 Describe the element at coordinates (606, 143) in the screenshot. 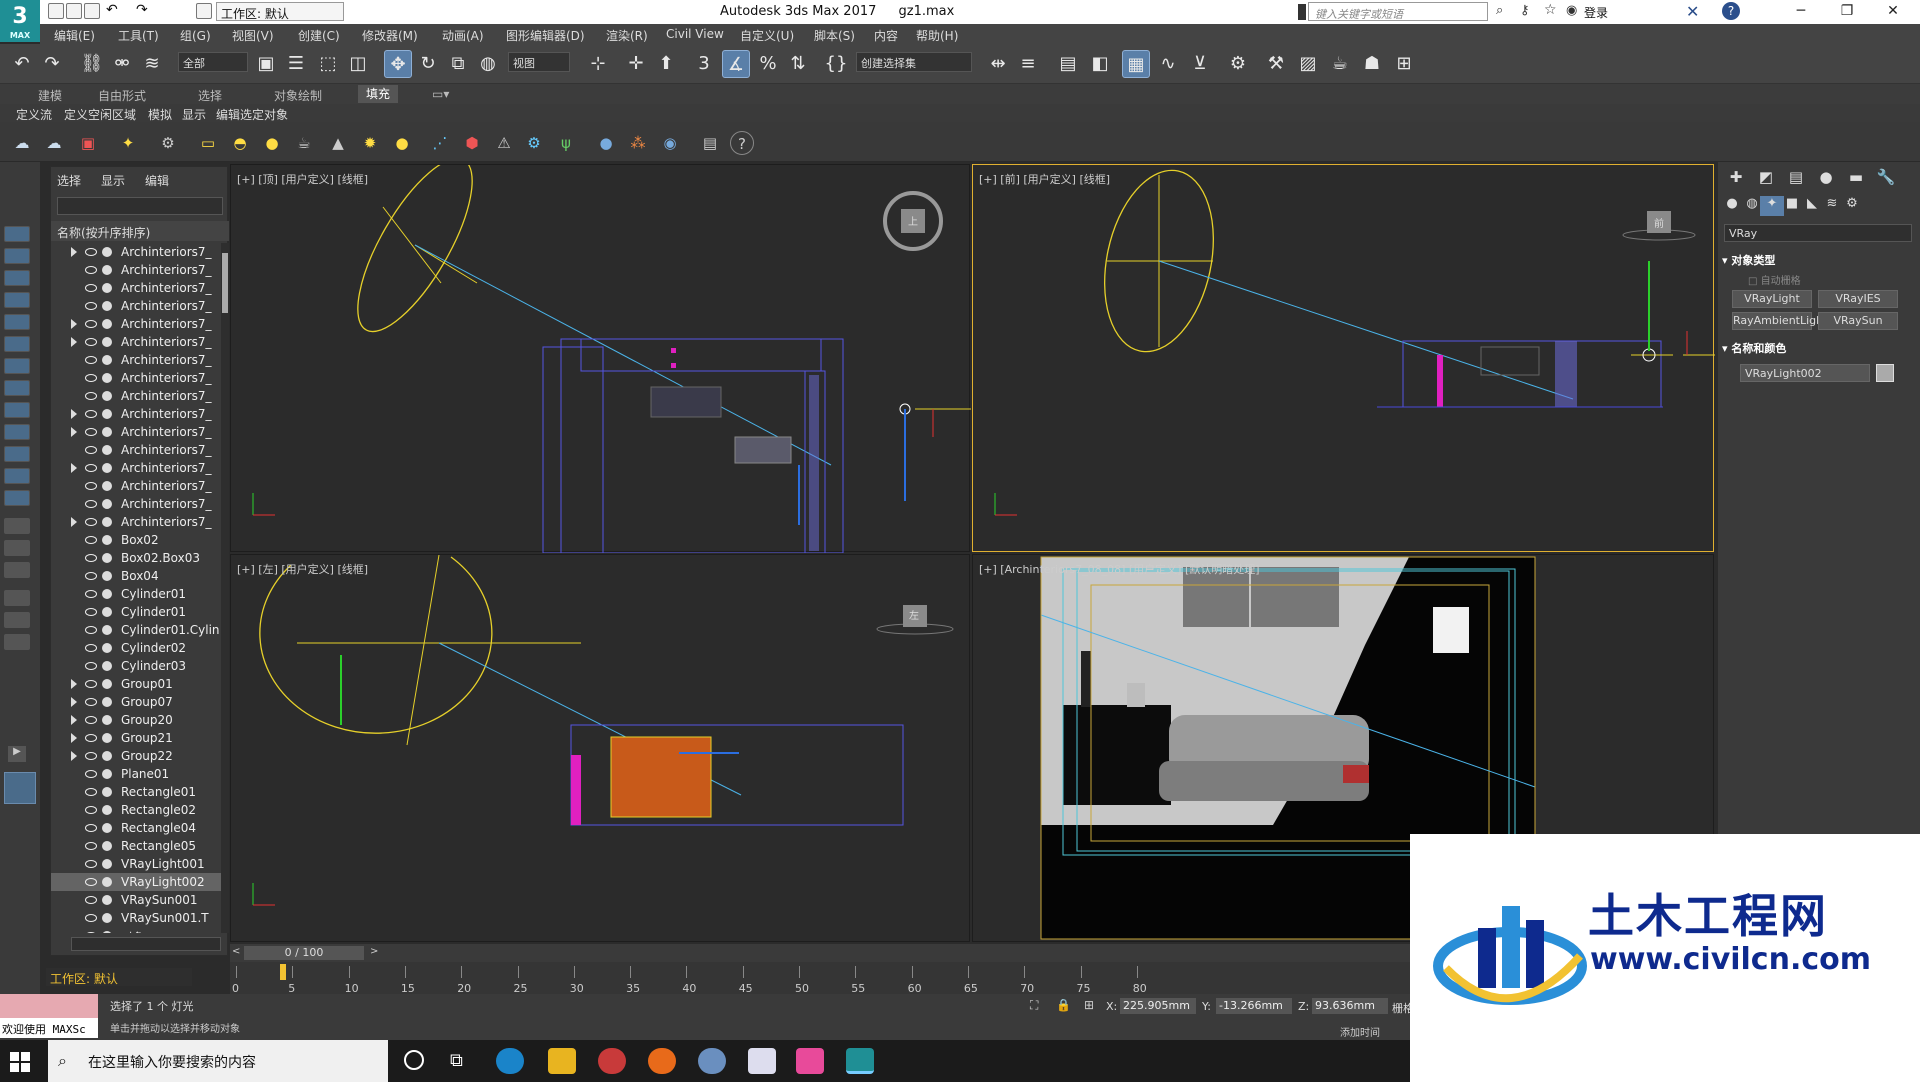

I see `sphere-fade-icon: ●` at that location.